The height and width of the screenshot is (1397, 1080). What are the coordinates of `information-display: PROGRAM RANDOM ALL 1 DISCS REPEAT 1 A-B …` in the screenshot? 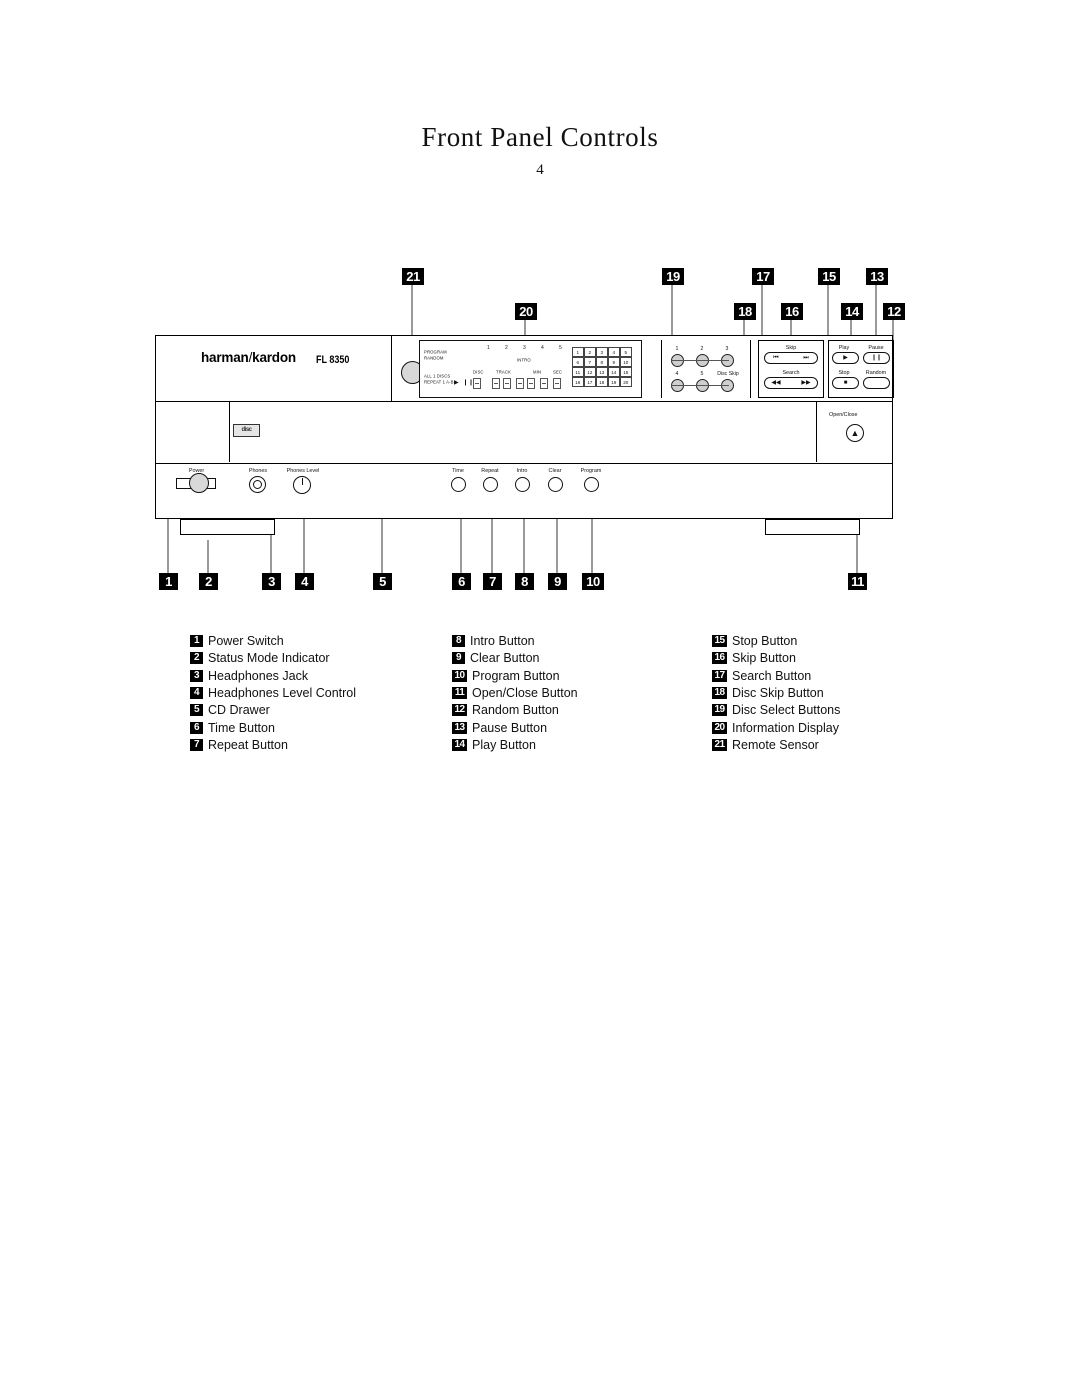 It's located at (530, 369).